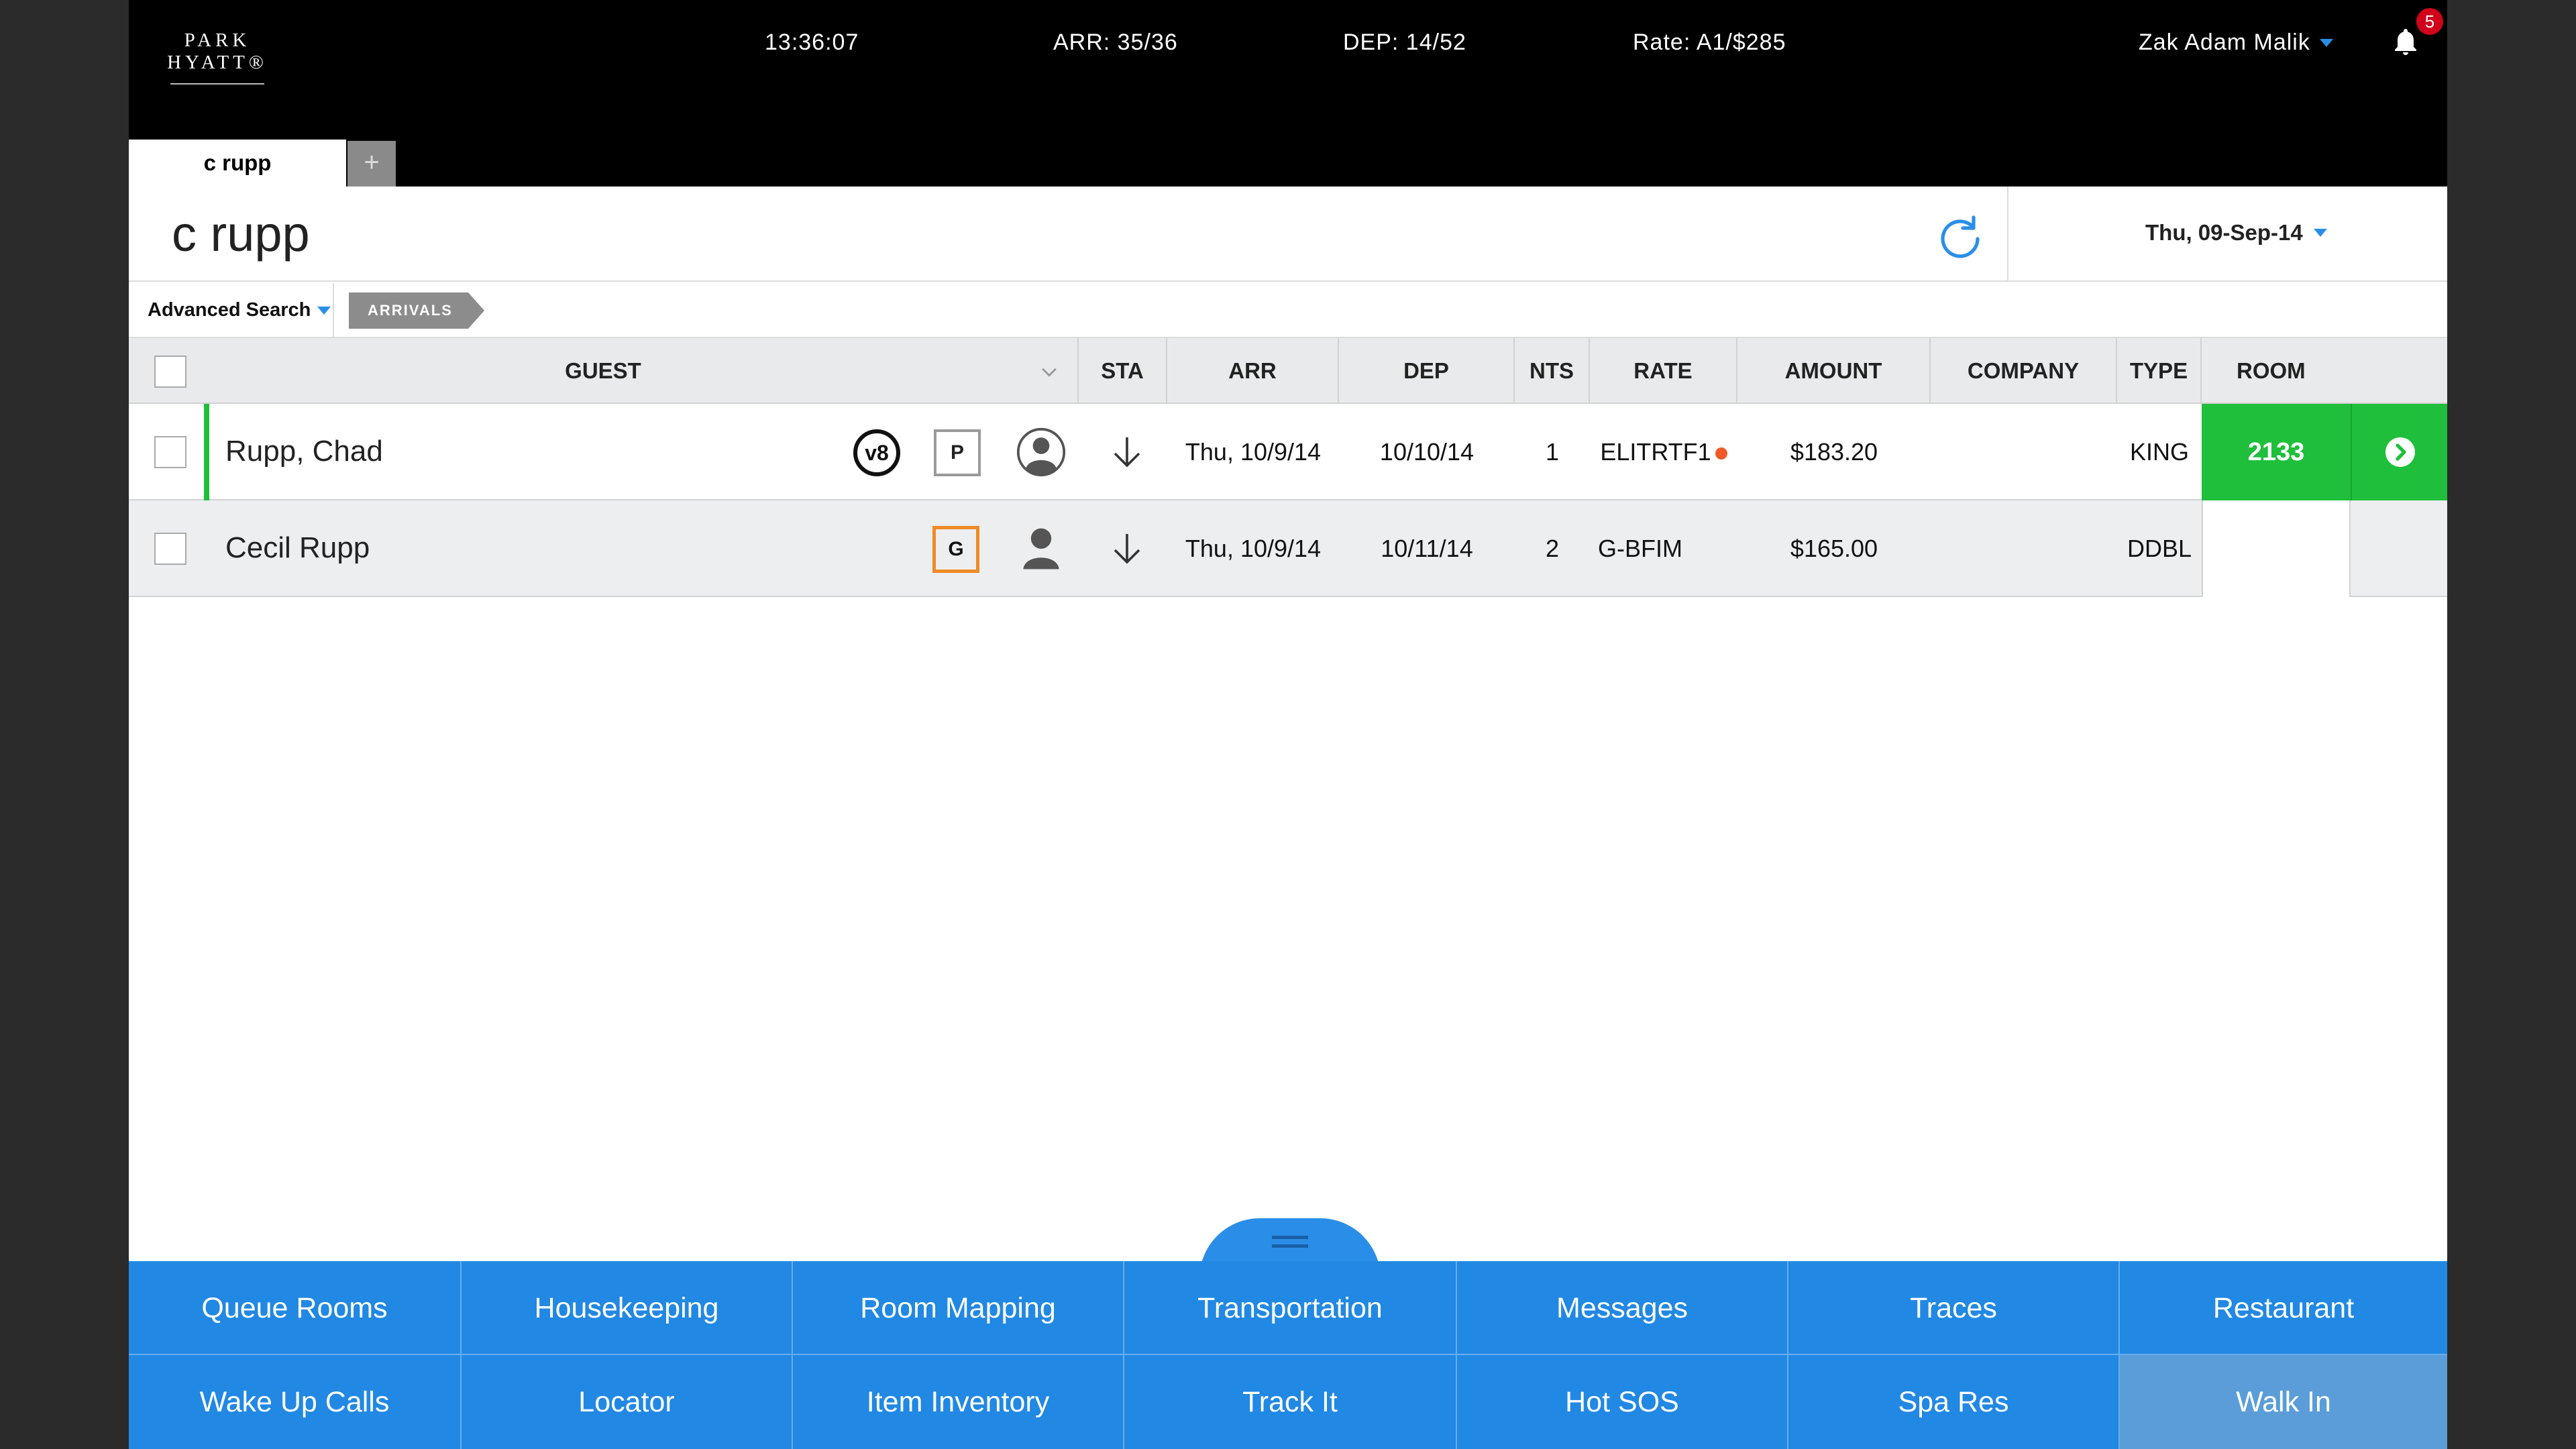 The image size is (2576, 1449). Describe the element at coordinates (1663, 371) in the screenshot. I see `column-header-rate: RATE` at that location.